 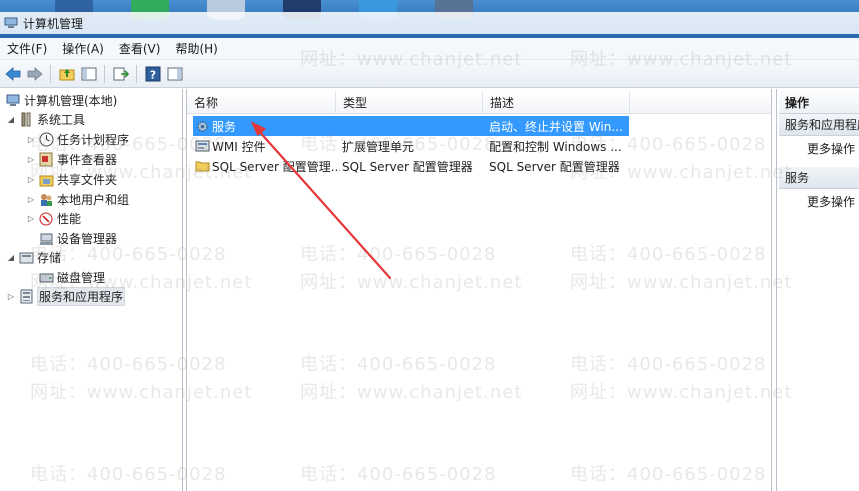 What do you see at coordinates (174, 73) in the screenshot?
I see `show-hide-action-pane-icon` at bounding box center [174, 73].